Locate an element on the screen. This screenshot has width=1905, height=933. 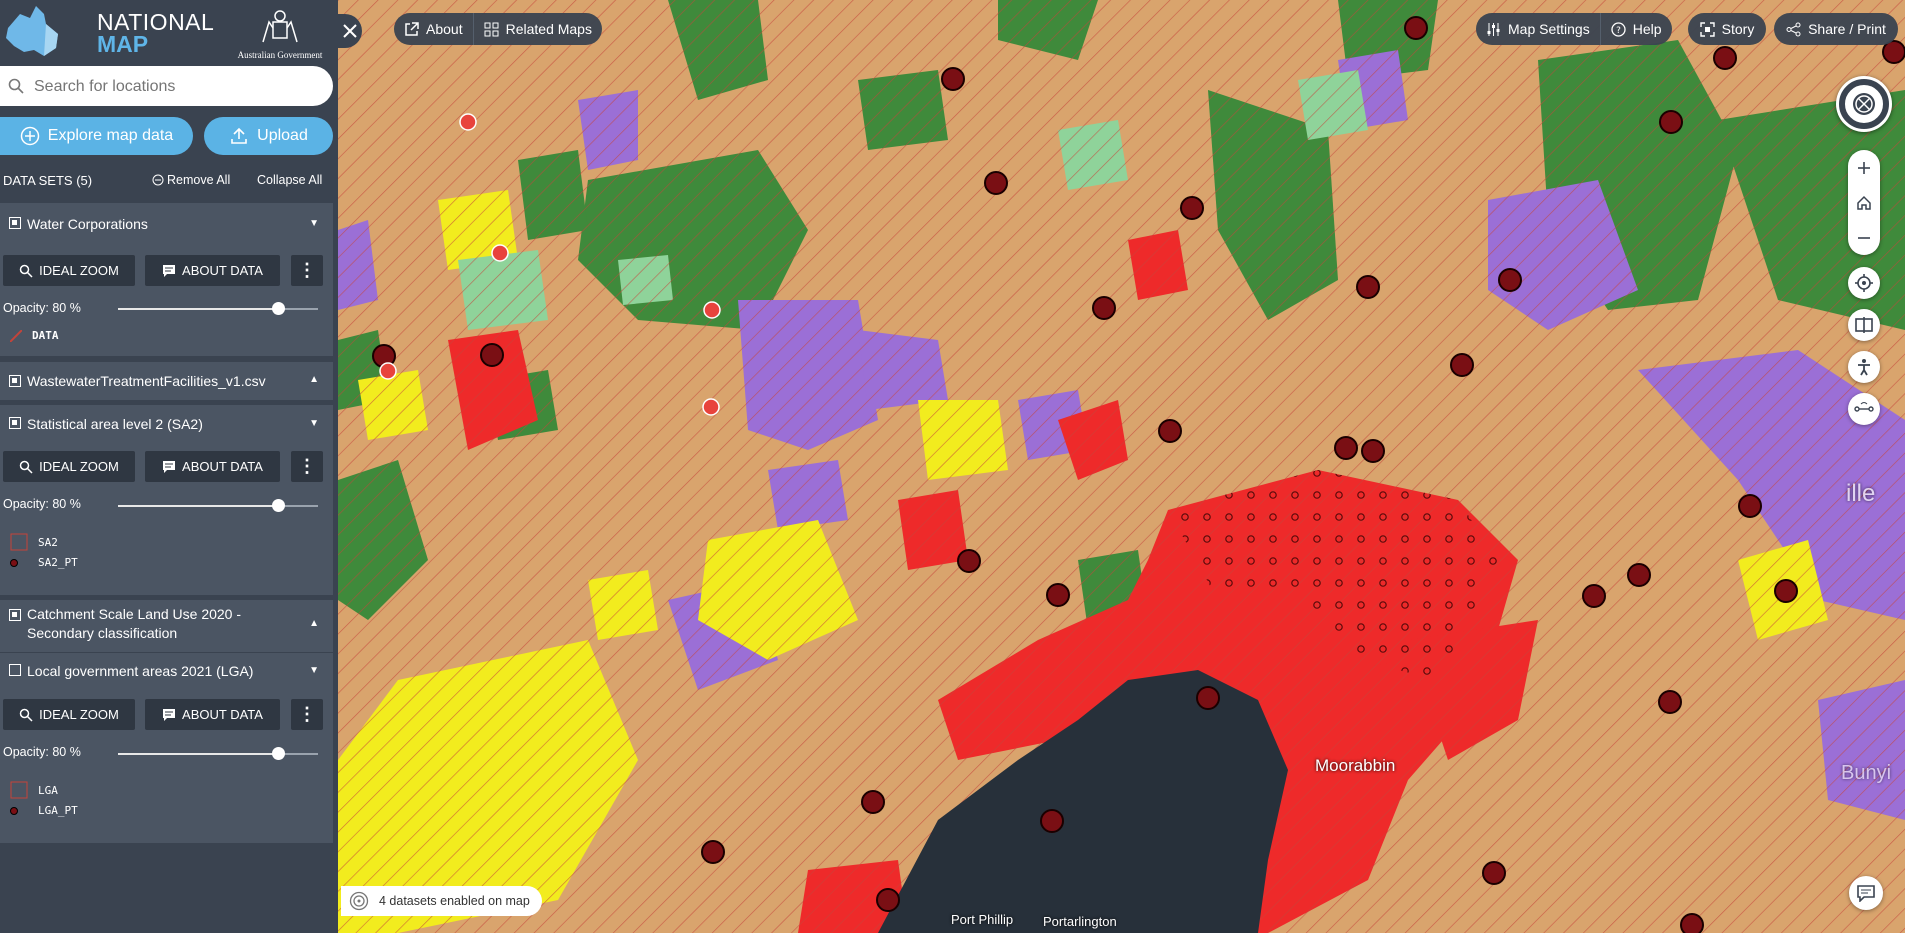
dataset-header: Statistical area level 2 (SA2) ▼ is located at coordinates (166, 425).